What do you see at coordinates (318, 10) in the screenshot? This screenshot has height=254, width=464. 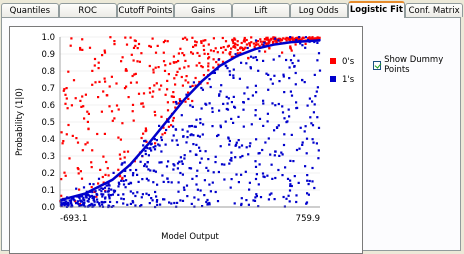 I see `tab-log-odds: Log Odds` at bounding box center [318, 10].